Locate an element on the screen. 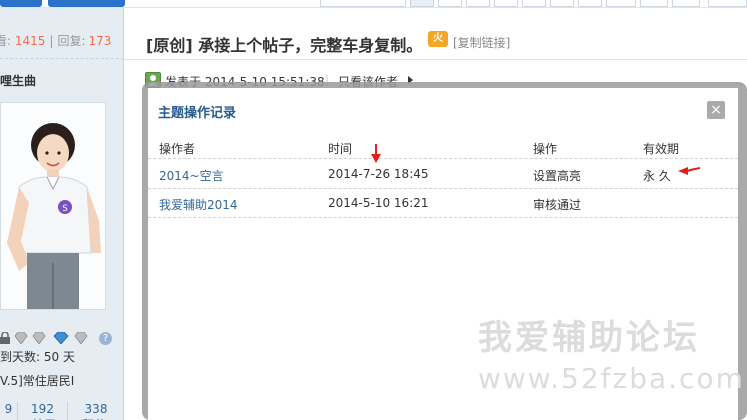  watermark-title: 我爱辅助论坛 is located at coordinates (589, 338).